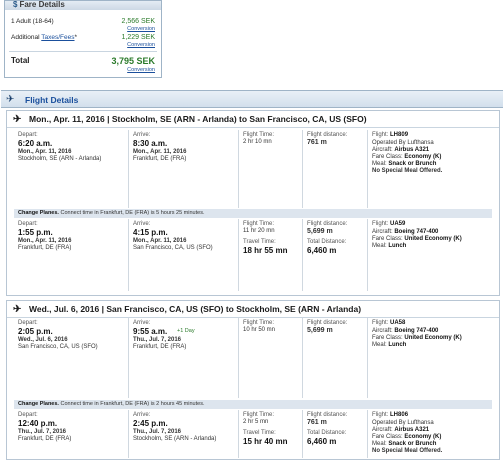 The image size is (504, 460). Describe the element at coordinates (38, 404) in the screenshot. I see `change-planes-label: Change Planes.` at that location.